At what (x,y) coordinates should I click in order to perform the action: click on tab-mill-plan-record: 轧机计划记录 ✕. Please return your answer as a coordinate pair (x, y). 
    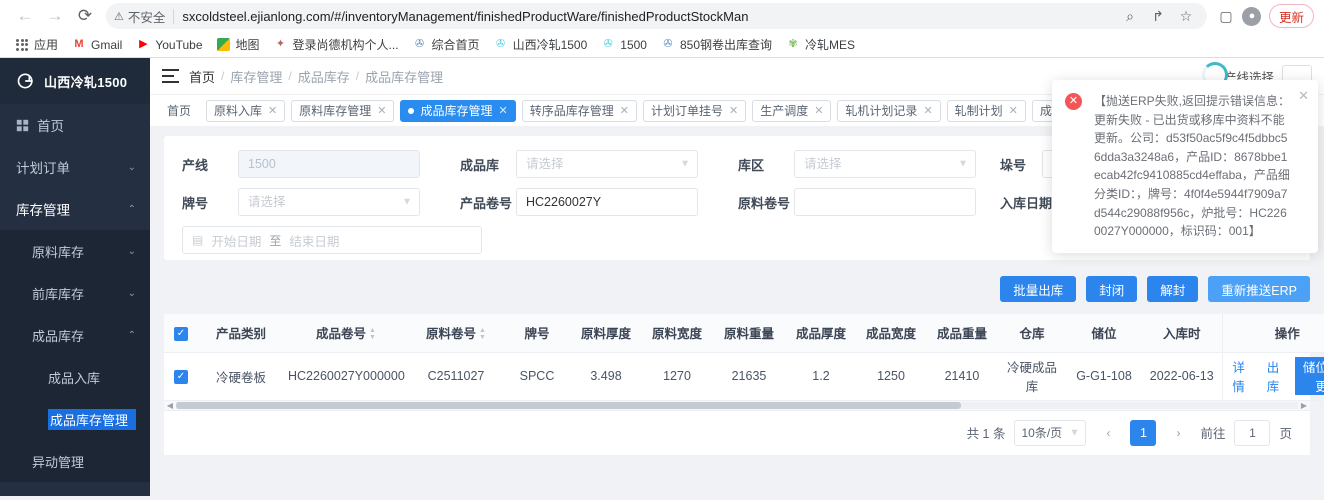
    Looking at the image, I should click on (889, 110).